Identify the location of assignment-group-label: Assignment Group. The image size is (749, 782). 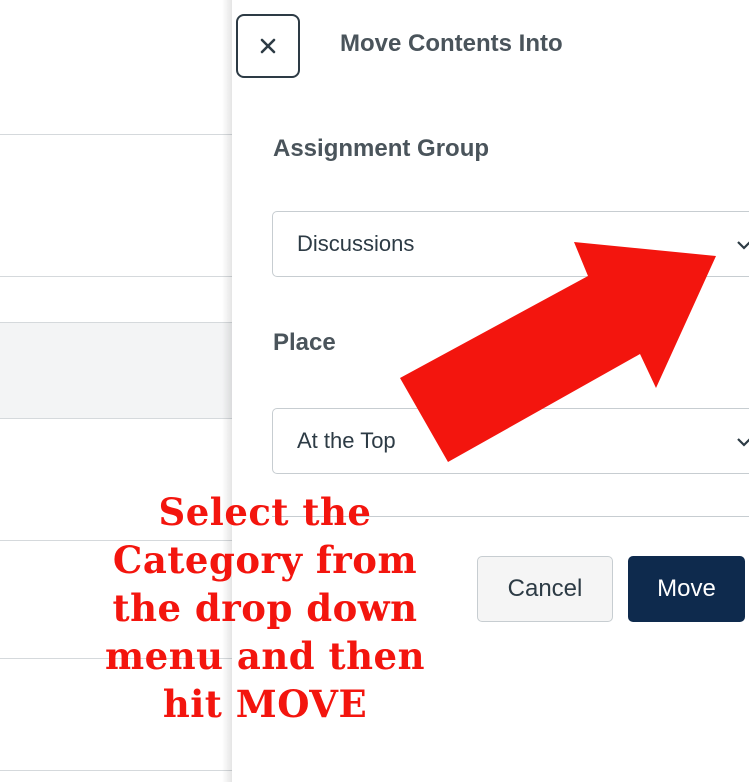
(381, 148).